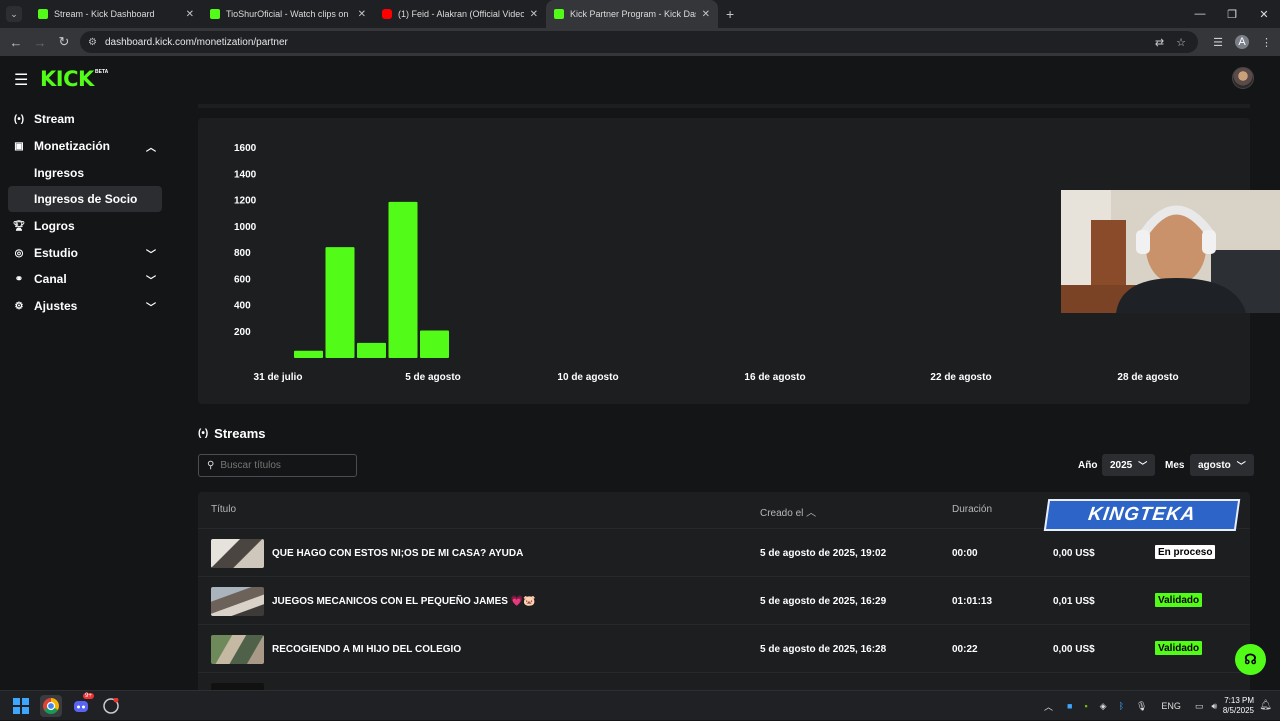 The image size is (1280, 721). Describe the element at coordinates (1171, 706) in the screenshot. I see `language-indicator: ENG` at that location.